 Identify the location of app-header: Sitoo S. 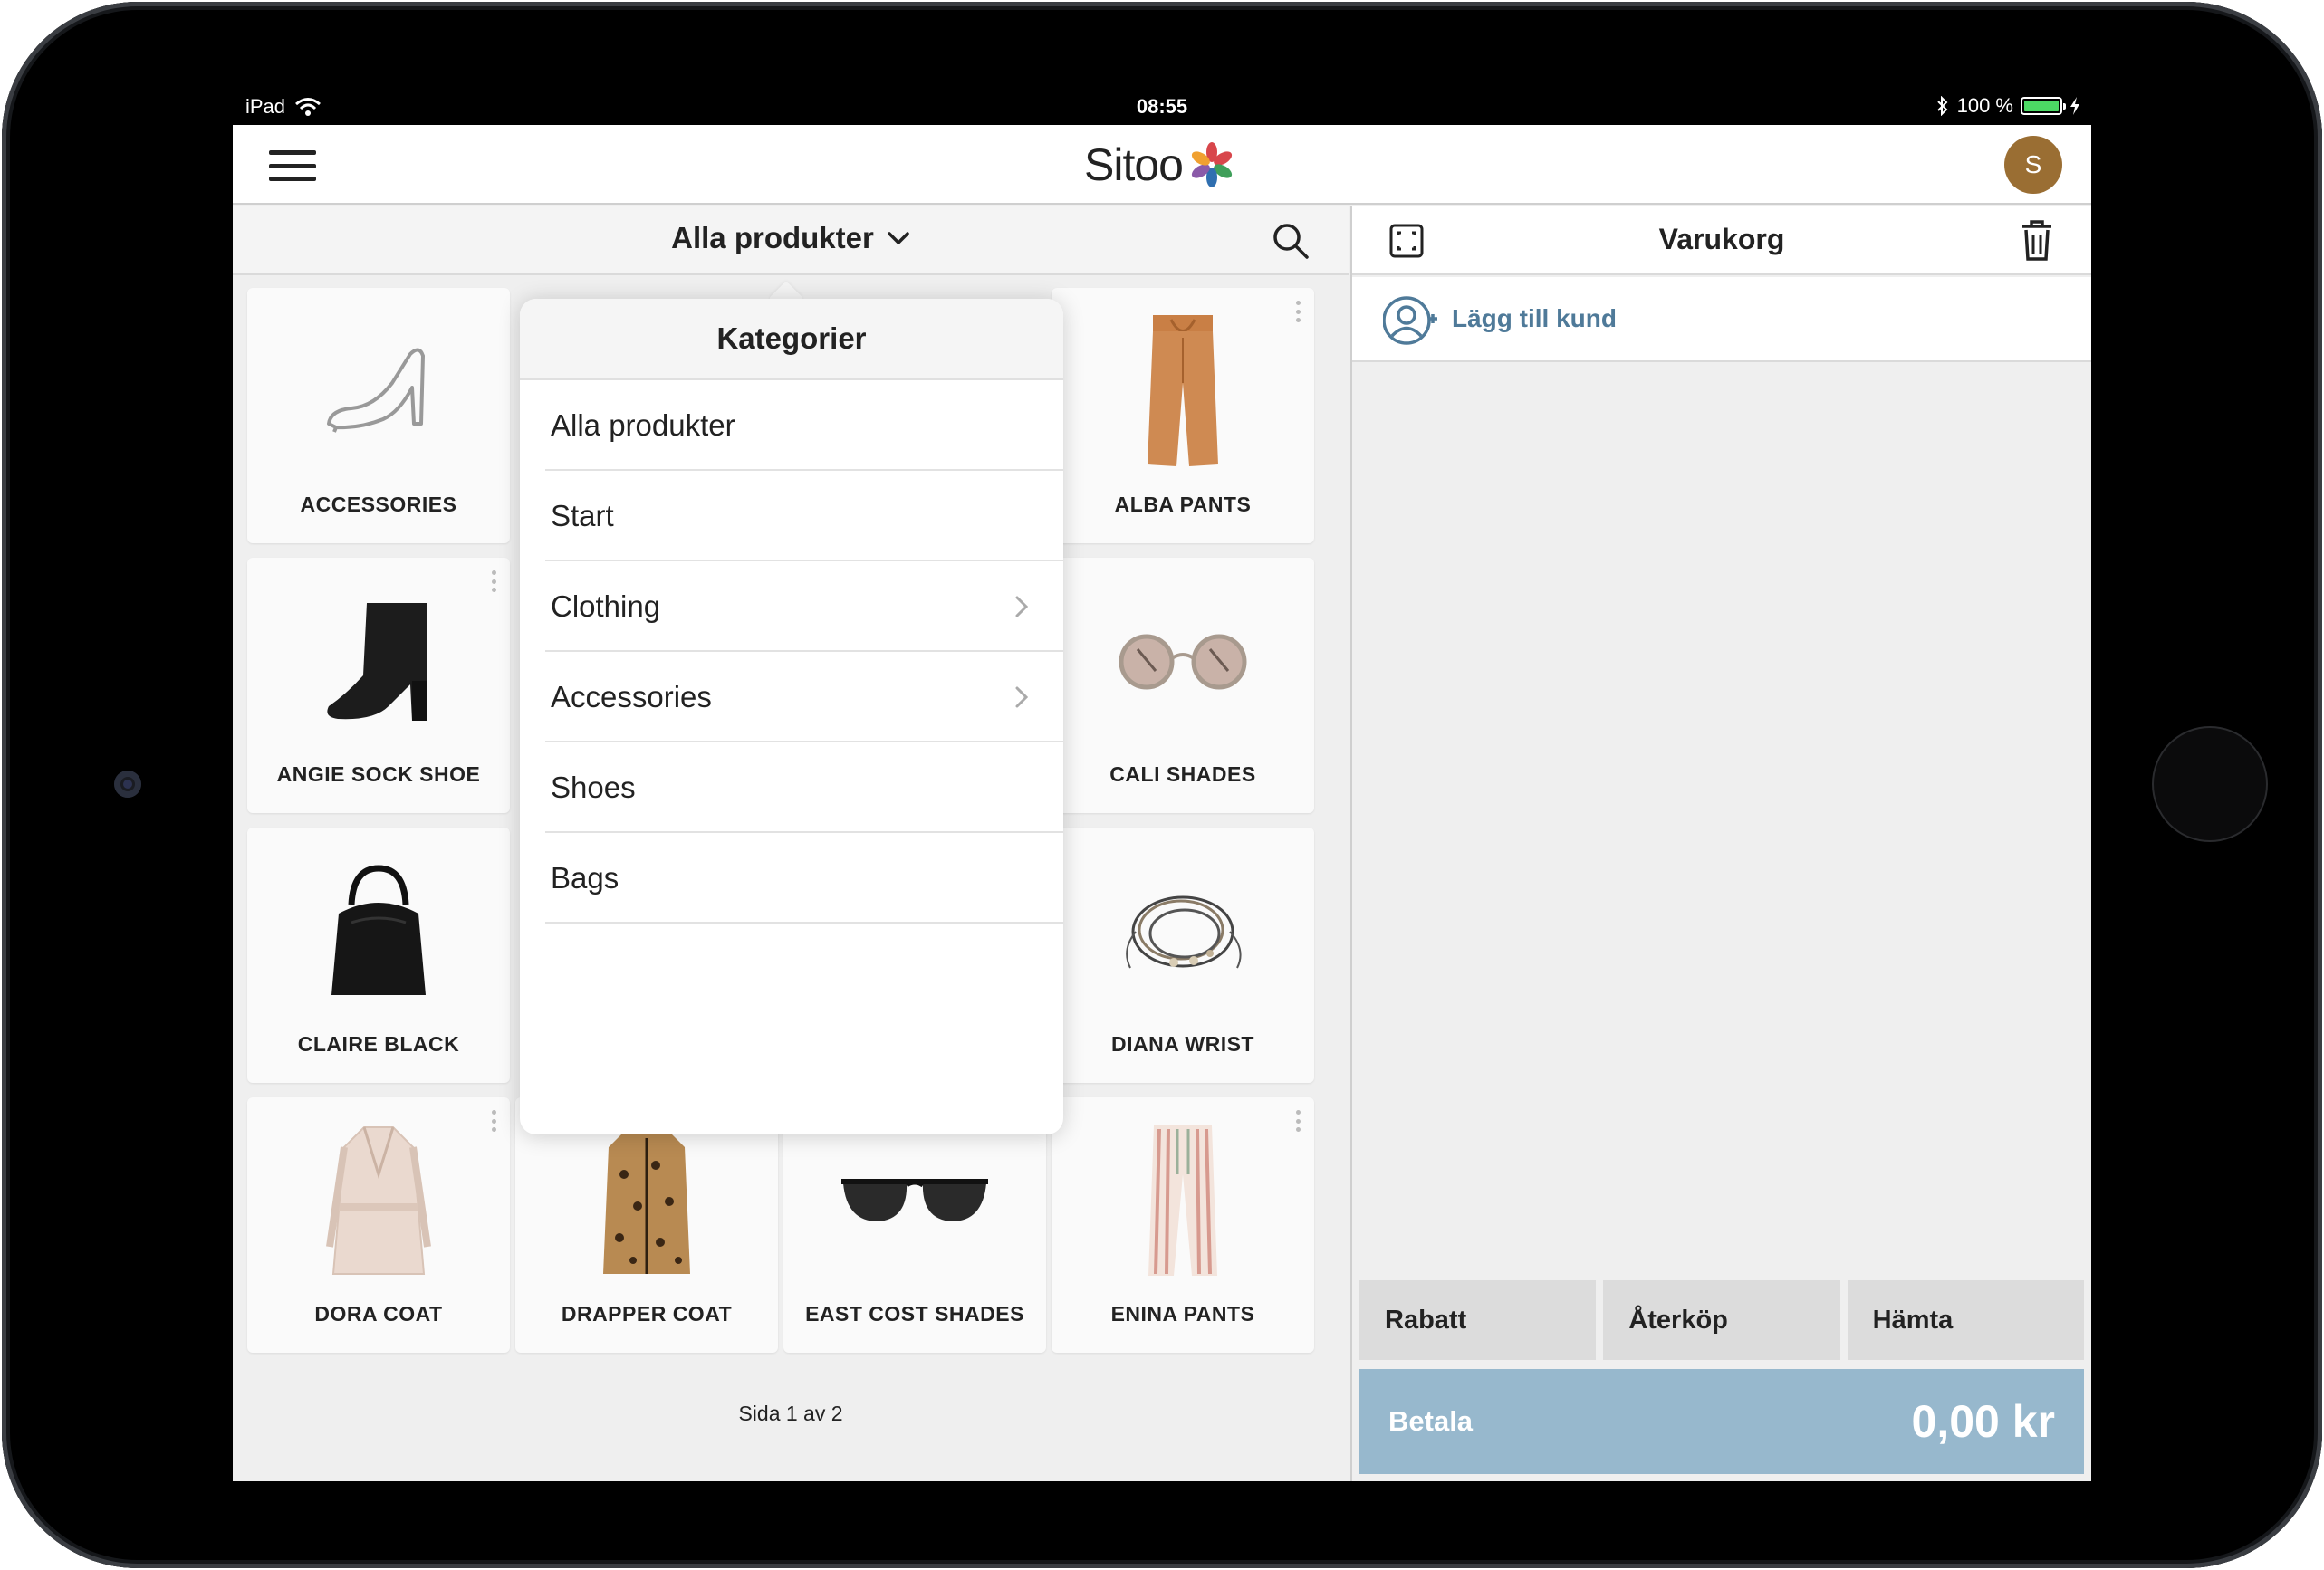
(1162, 165).